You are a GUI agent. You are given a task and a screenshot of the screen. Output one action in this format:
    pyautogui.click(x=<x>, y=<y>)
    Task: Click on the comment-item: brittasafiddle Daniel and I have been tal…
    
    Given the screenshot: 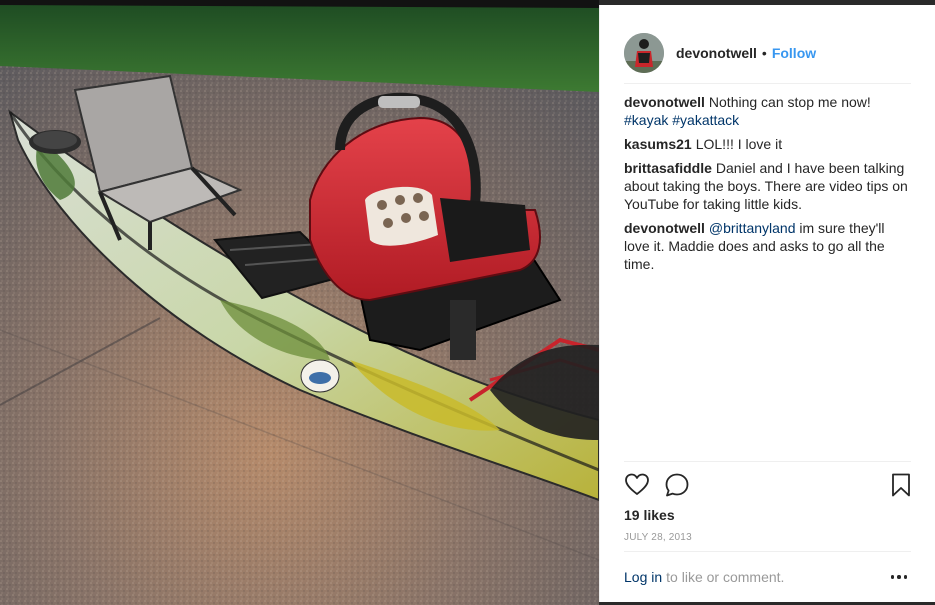 What is the action you would take?
    pyautogui.click(x=767, y=186)
    